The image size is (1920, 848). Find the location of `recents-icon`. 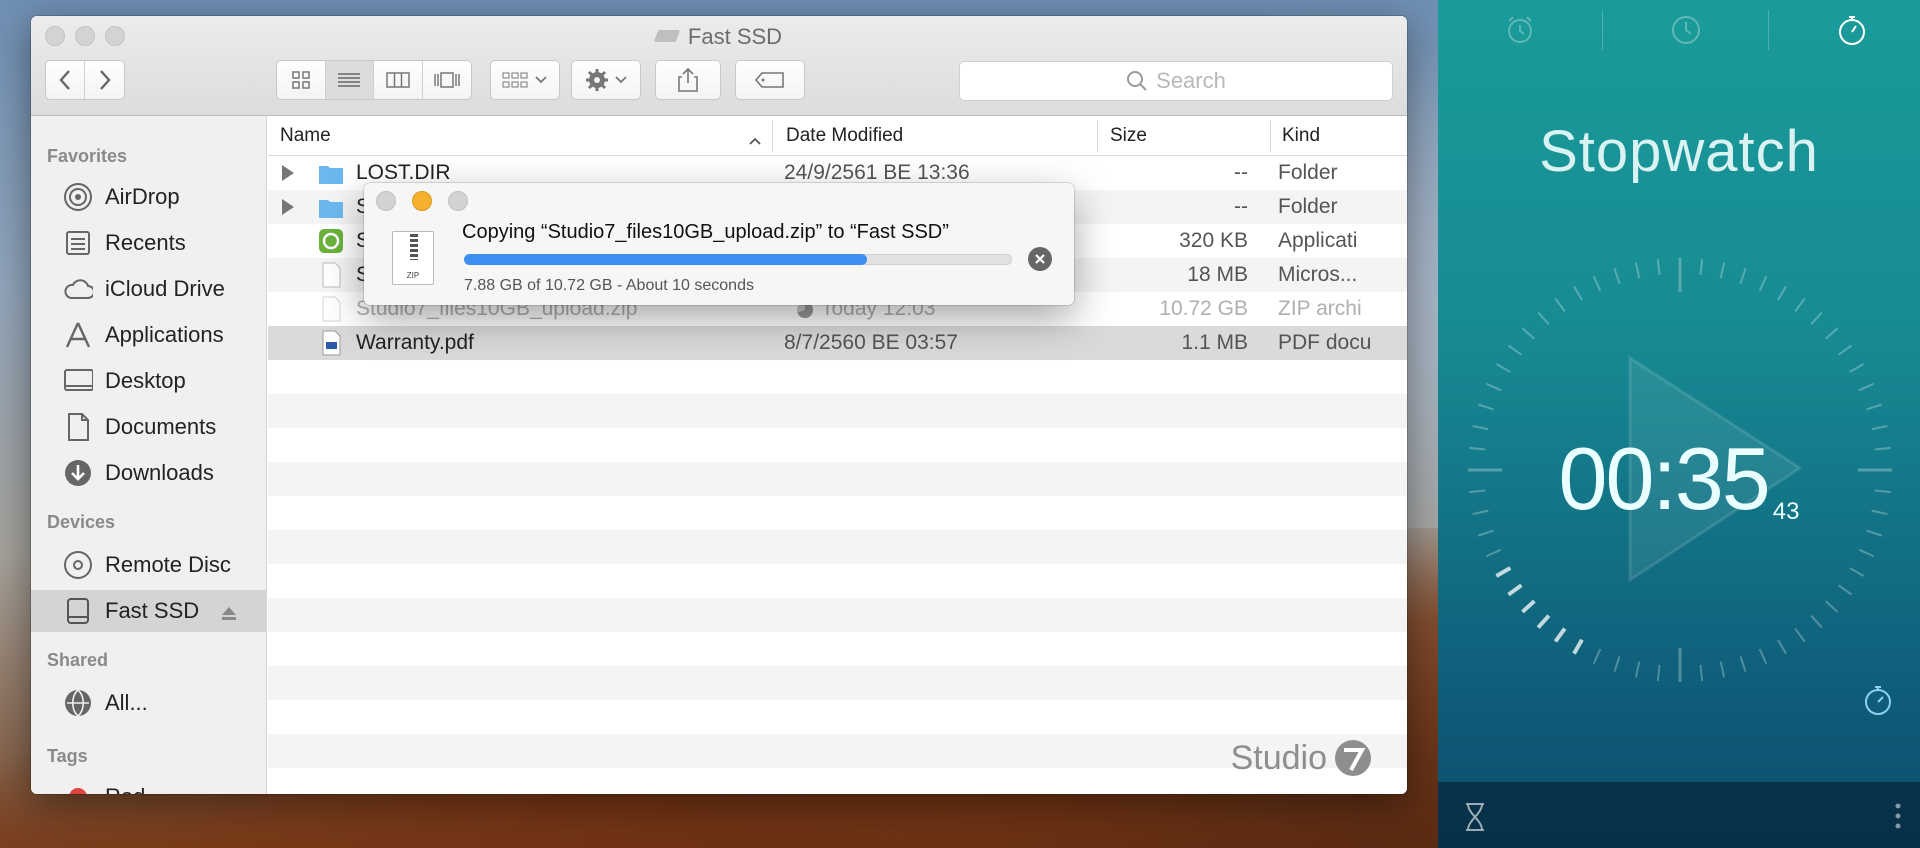

recents-icon is located at coordinates (78, 243).